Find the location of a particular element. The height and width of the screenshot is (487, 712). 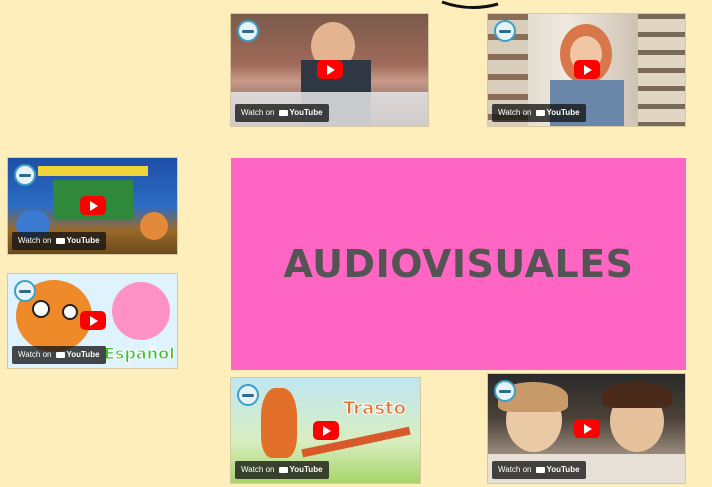

video-thumbnail-3: Watch on YouTube is located at coordinates (92, 206).